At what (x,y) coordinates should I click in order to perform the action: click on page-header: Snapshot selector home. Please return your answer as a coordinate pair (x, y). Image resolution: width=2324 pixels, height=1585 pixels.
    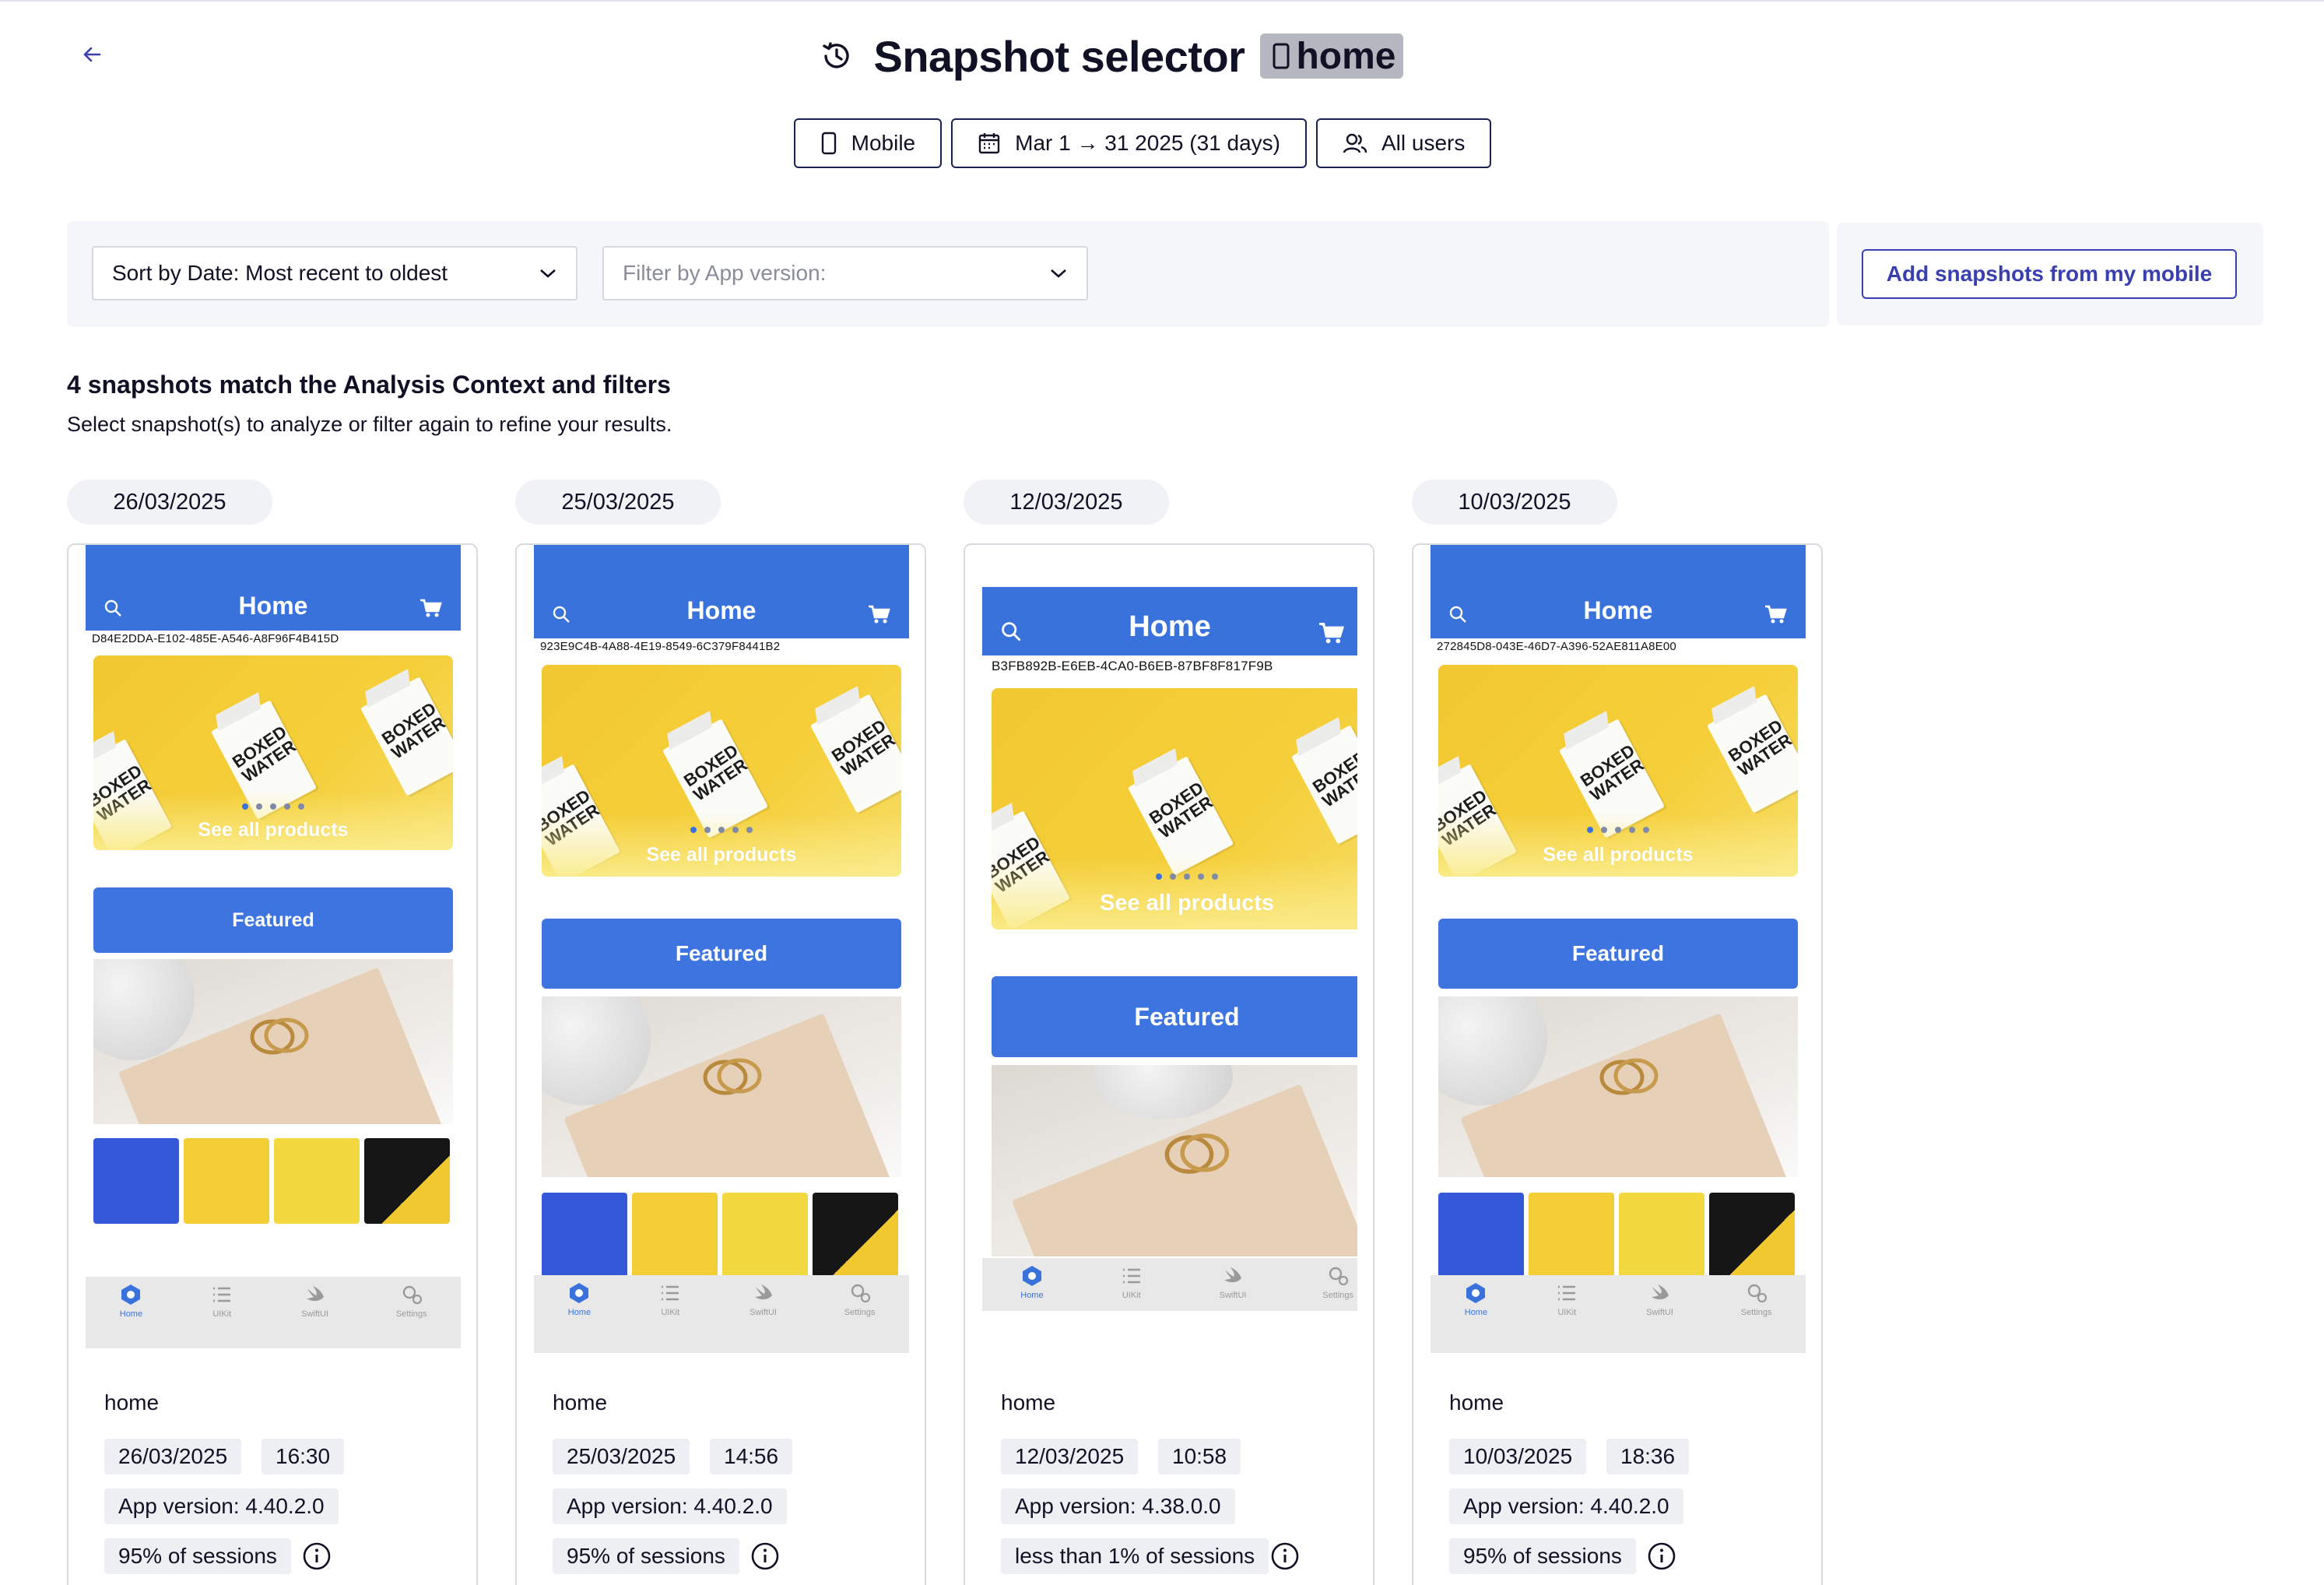
    Looking at the image, I should click on (1162, 56).